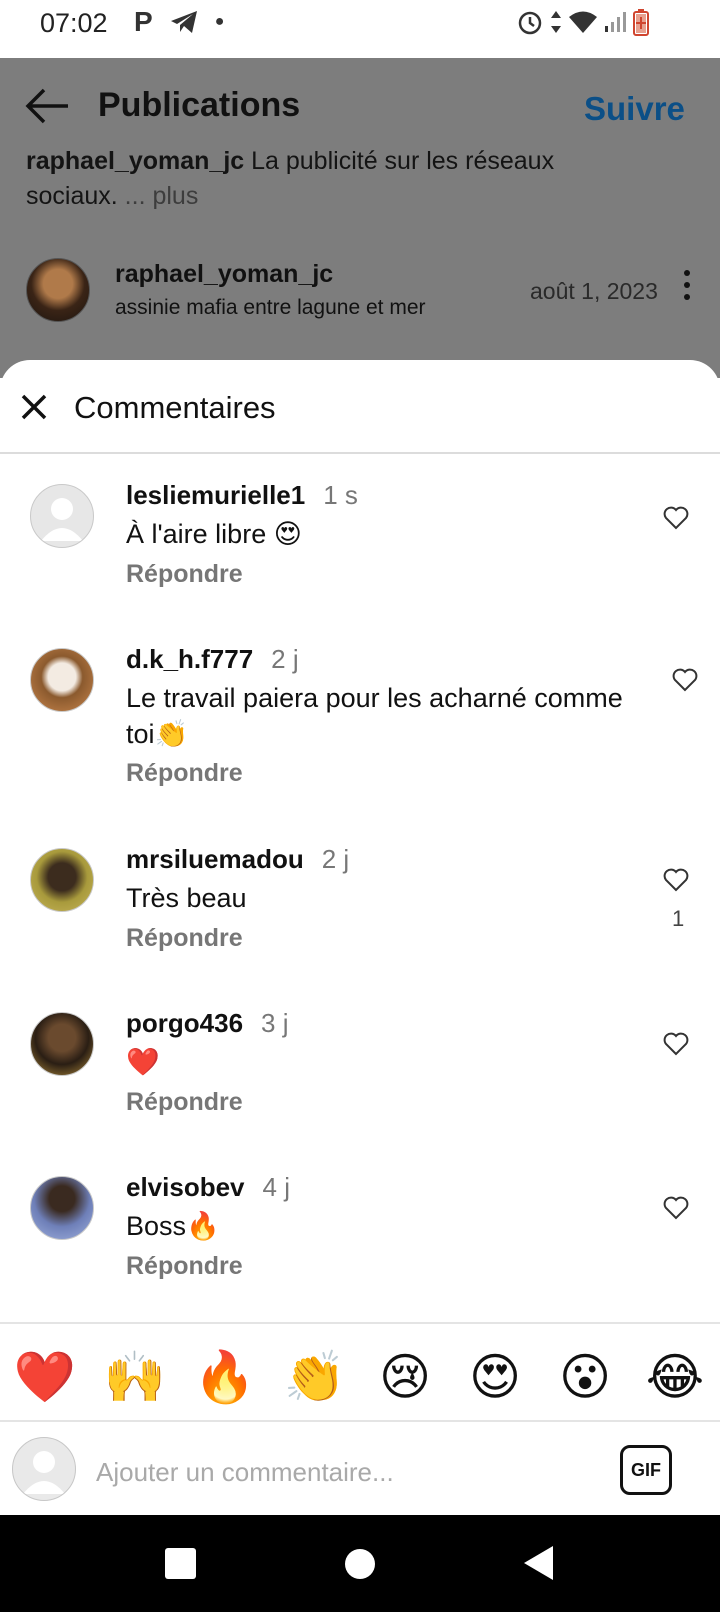 The image size is (720, 1612). Describe the element at coordinates (336, 1472) in the screenshot. I see `comment-input` at that location.